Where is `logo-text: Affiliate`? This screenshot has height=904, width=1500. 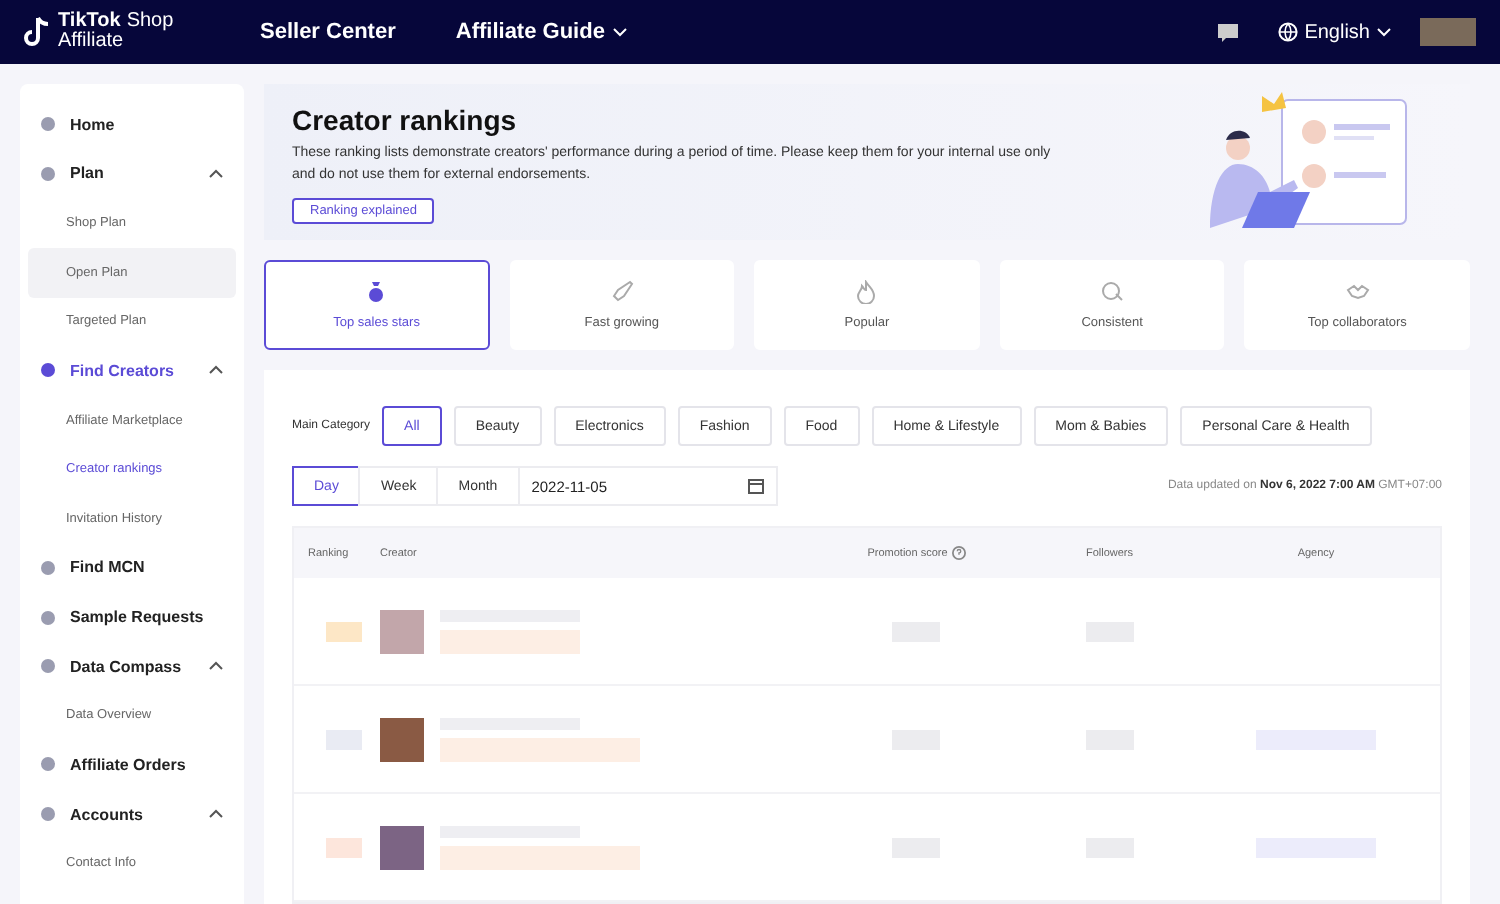
logo-text: Affiliate is located at coordinates (92, 42).